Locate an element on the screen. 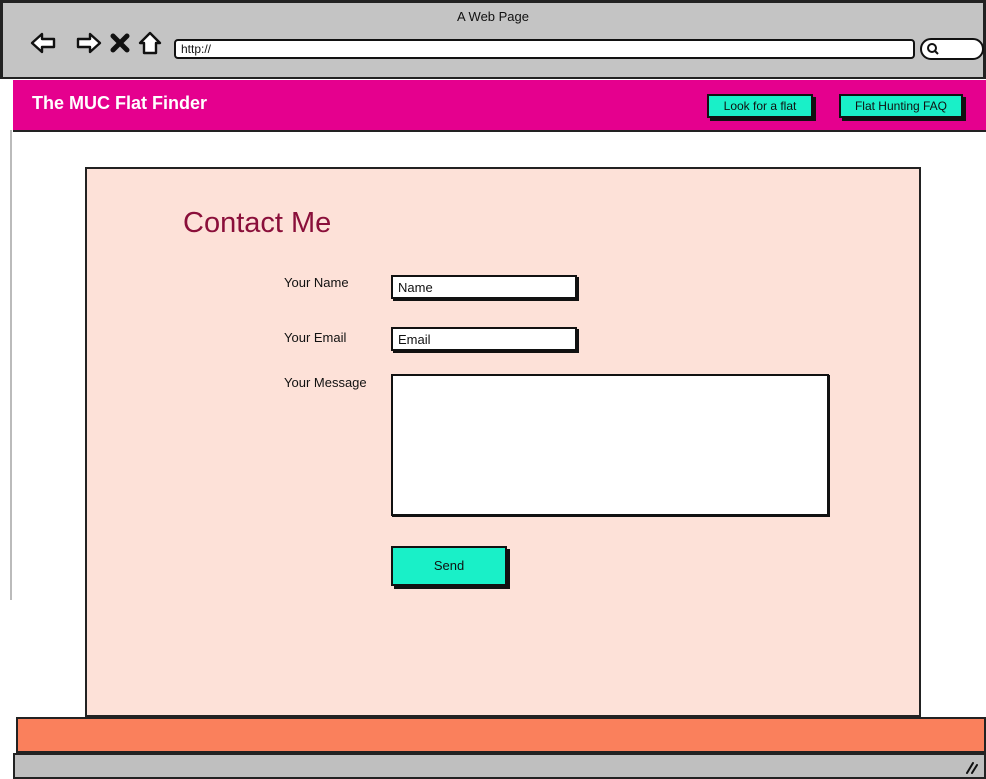 The height and width of the screenshot is (779, 986). stop-icon is located at coordinates (120, 43).